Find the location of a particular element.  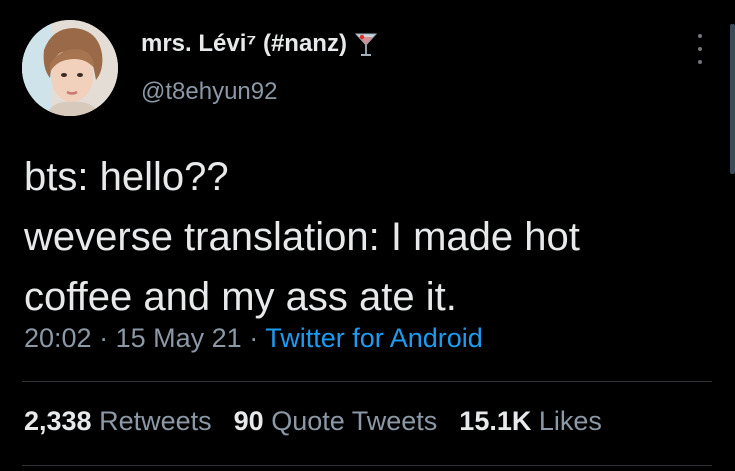

scrollbar is located at coordinates (732, 99).